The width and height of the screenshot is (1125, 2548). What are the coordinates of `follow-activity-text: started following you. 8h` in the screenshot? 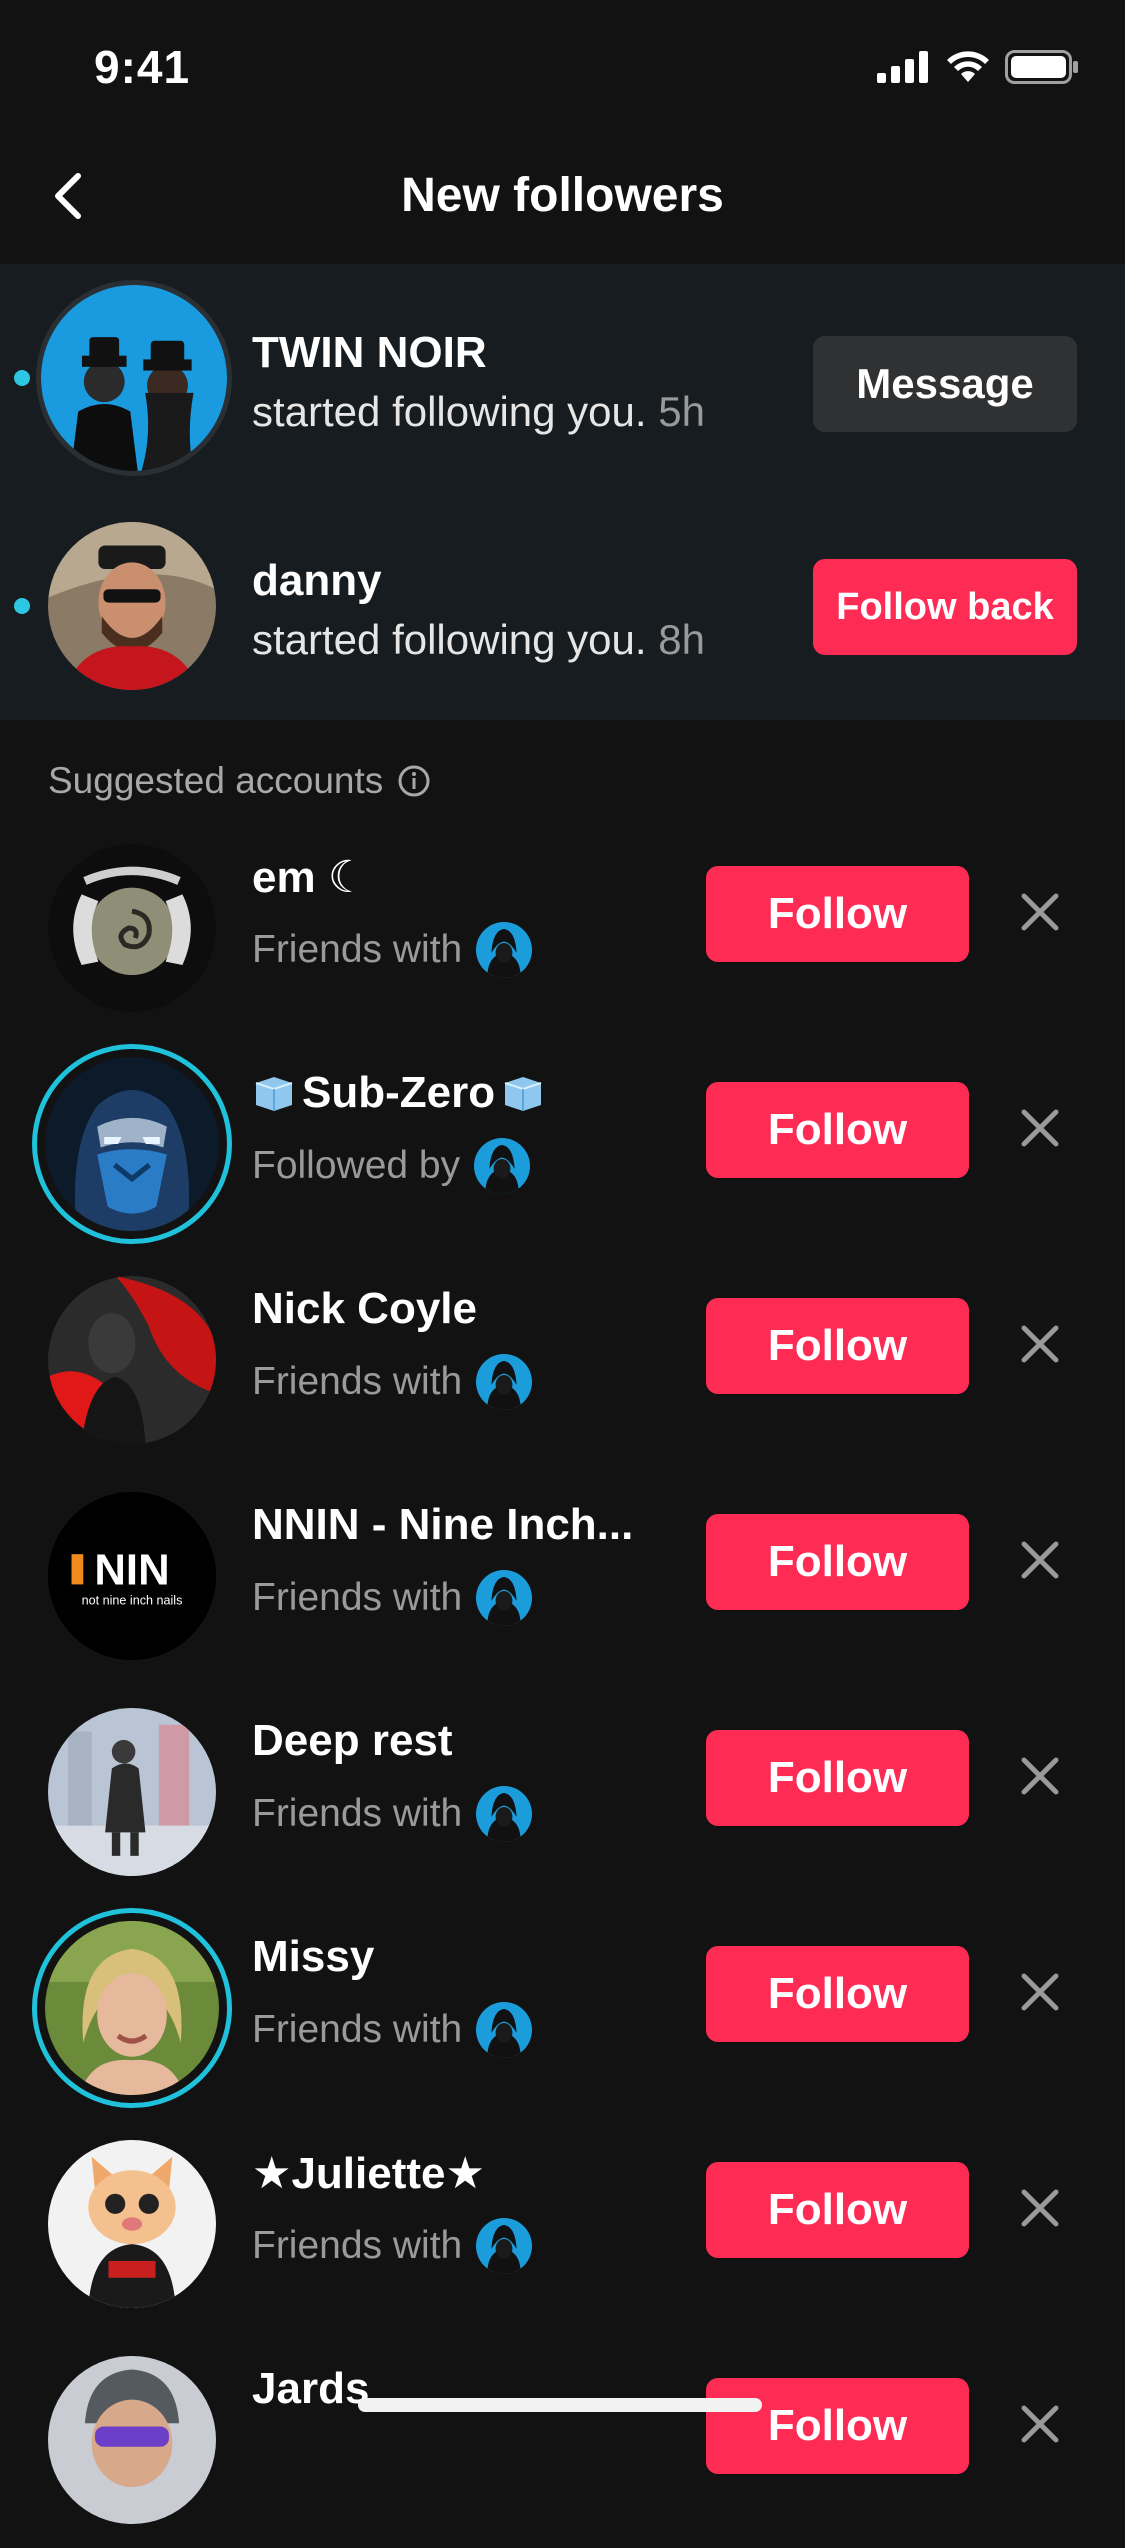 It's located at (478, 639).